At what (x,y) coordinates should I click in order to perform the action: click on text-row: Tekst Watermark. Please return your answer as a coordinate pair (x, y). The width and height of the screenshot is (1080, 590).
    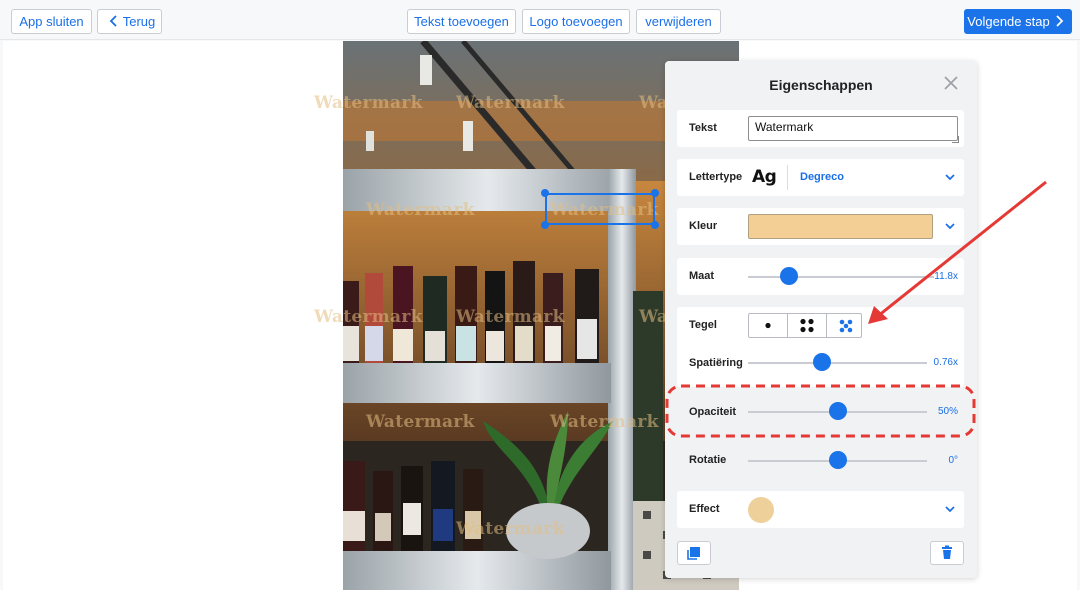
    Looking at the image, I should click on (820, 128).